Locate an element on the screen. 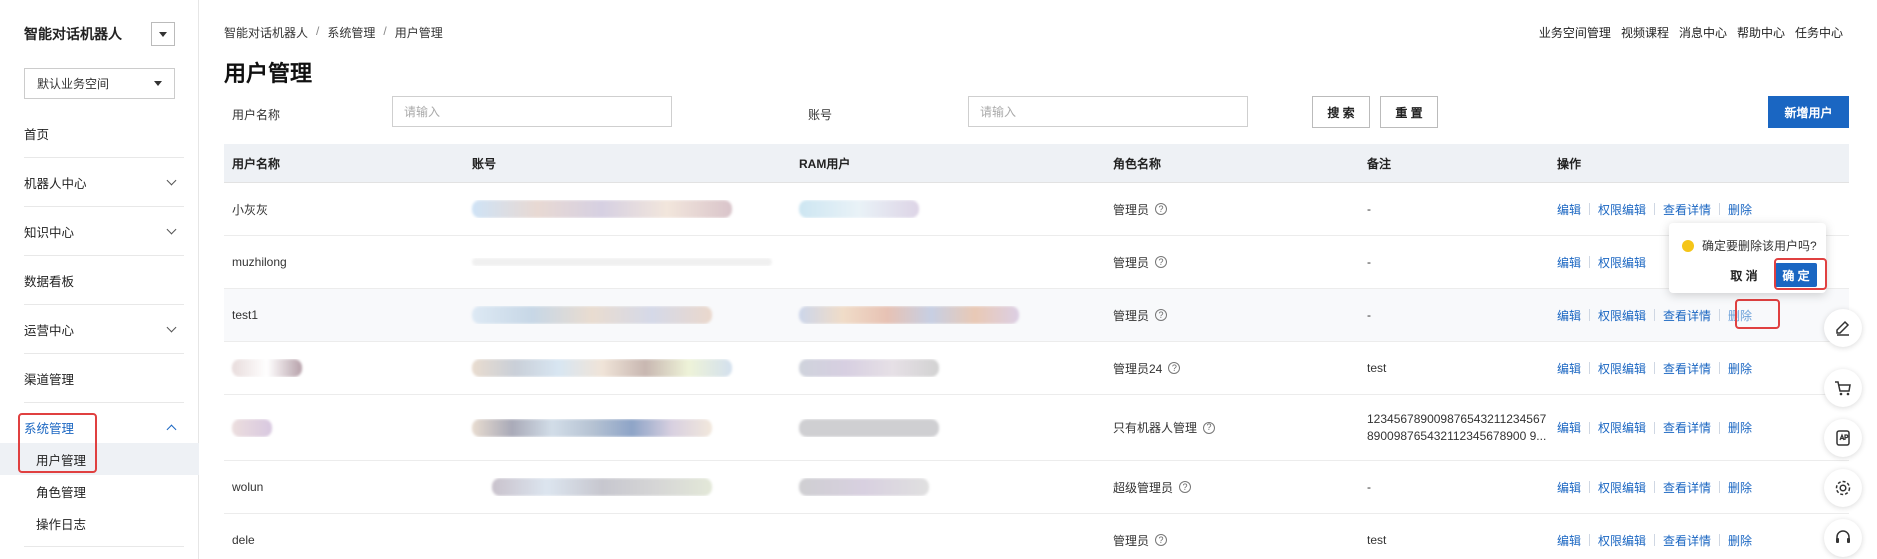 The image size is (1877, 559). app-switch-dropdown is located at coordinates (163, 34).